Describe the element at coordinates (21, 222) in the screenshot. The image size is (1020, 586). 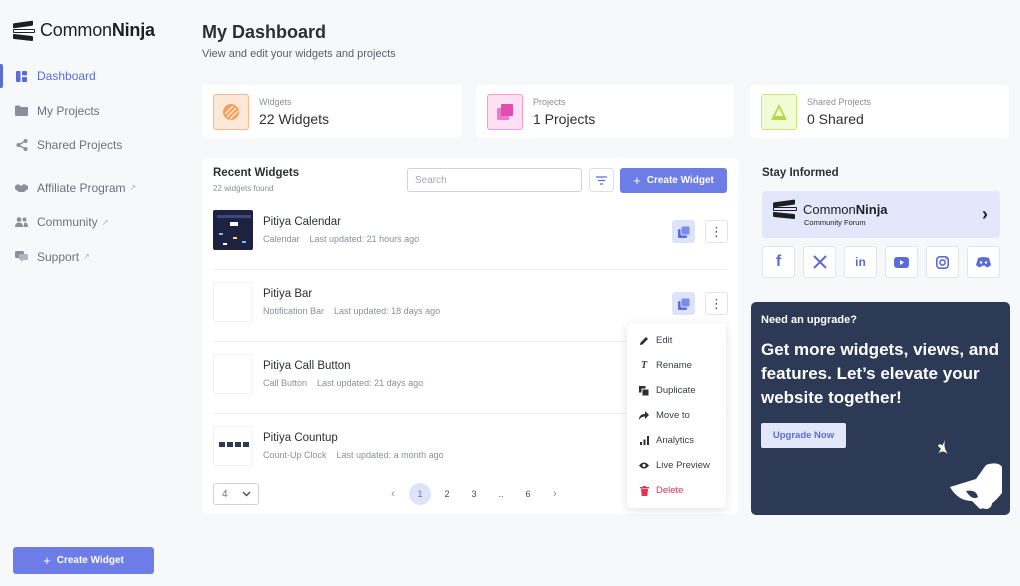
I see `users-icon` at that location.